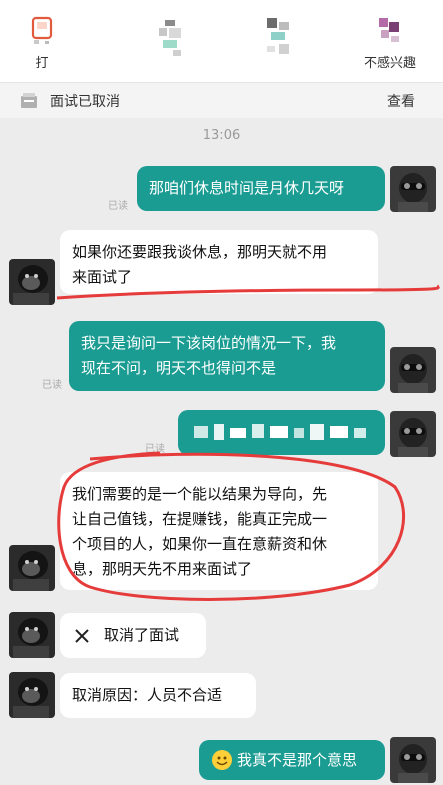 The image size is (443, 785). I want to click on message-text-line: 如果你还要跟我谈休息，那明天就不用, so click(200, 252).